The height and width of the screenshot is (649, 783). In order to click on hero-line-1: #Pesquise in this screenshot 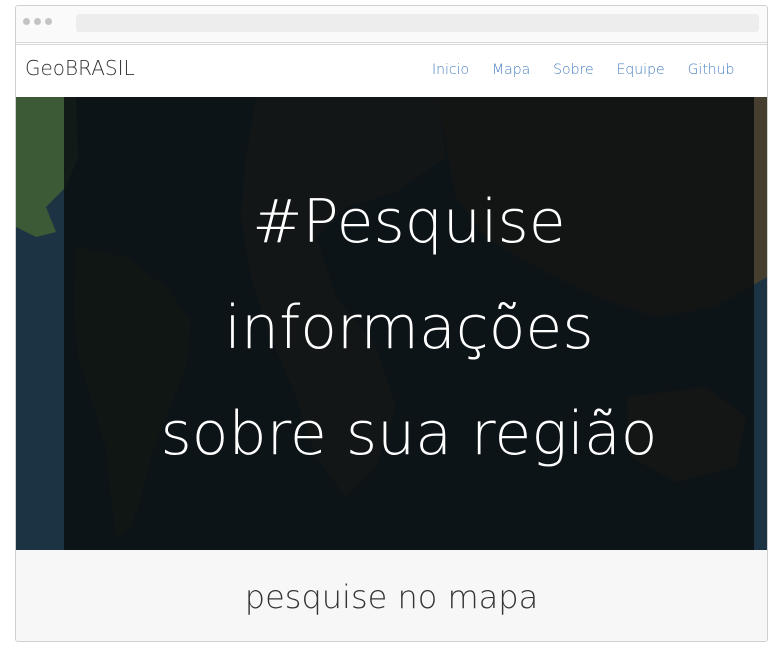, I will do `click(409, 222)`.